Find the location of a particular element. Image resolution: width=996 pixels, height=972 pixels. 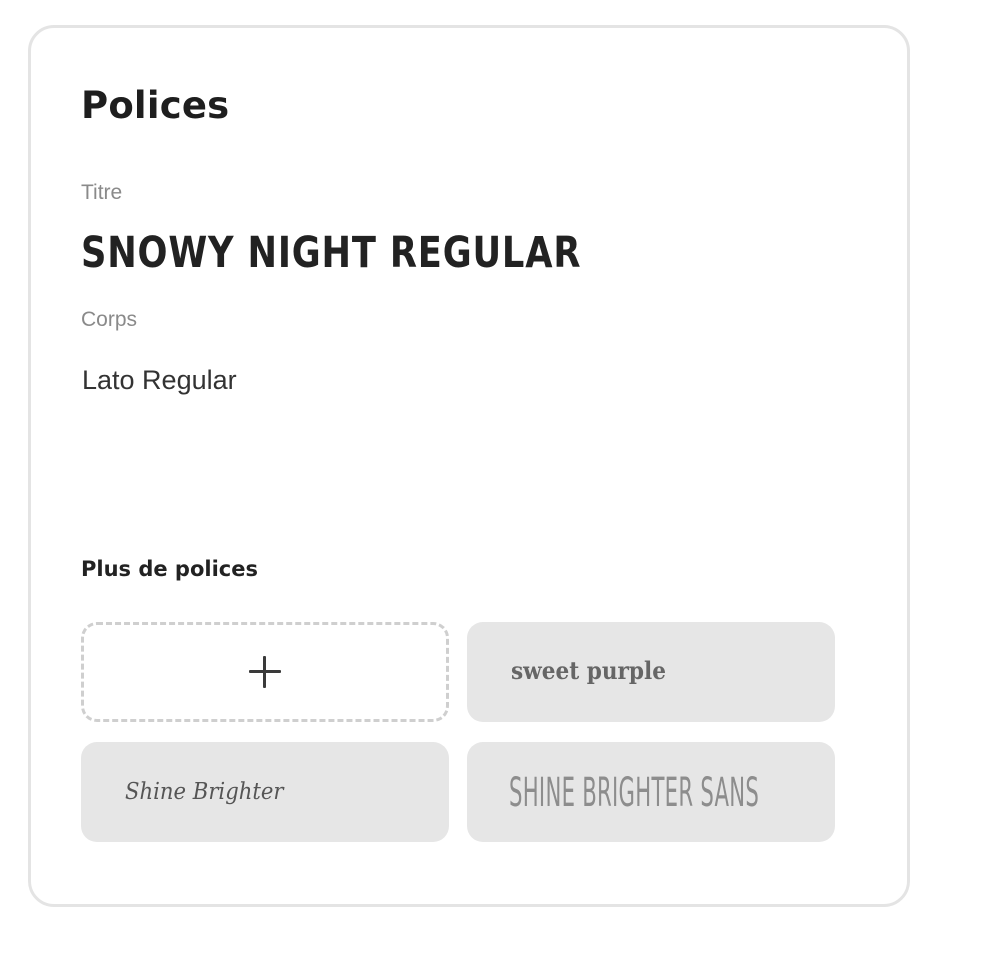

font-option-label: Shine Brighter is located at coordinates (204, 792).